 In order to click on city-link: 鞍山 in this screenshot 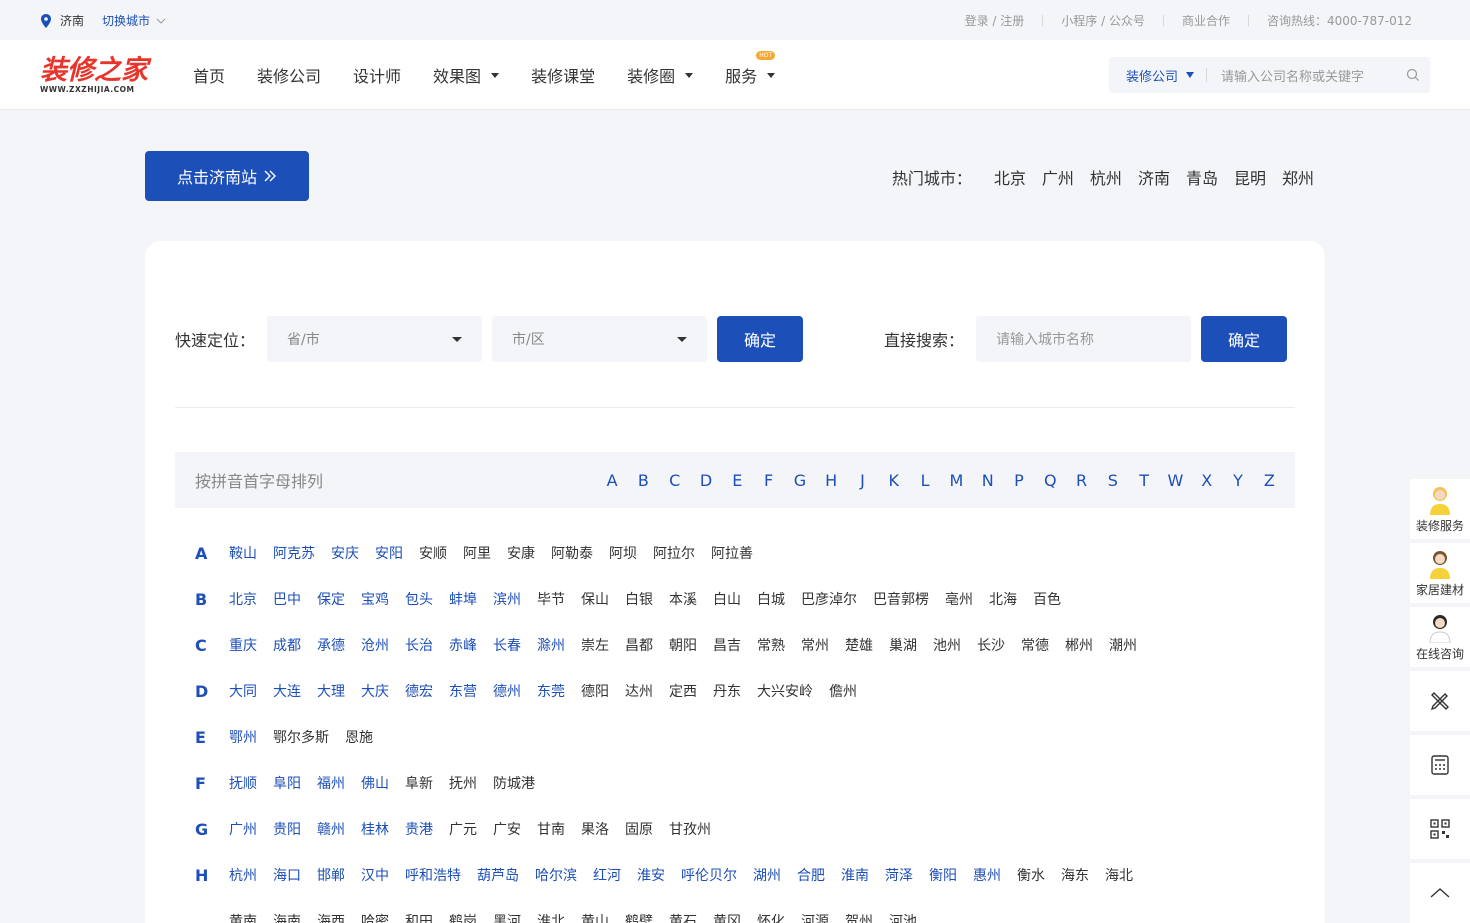, I will do `click(243, 554)`.